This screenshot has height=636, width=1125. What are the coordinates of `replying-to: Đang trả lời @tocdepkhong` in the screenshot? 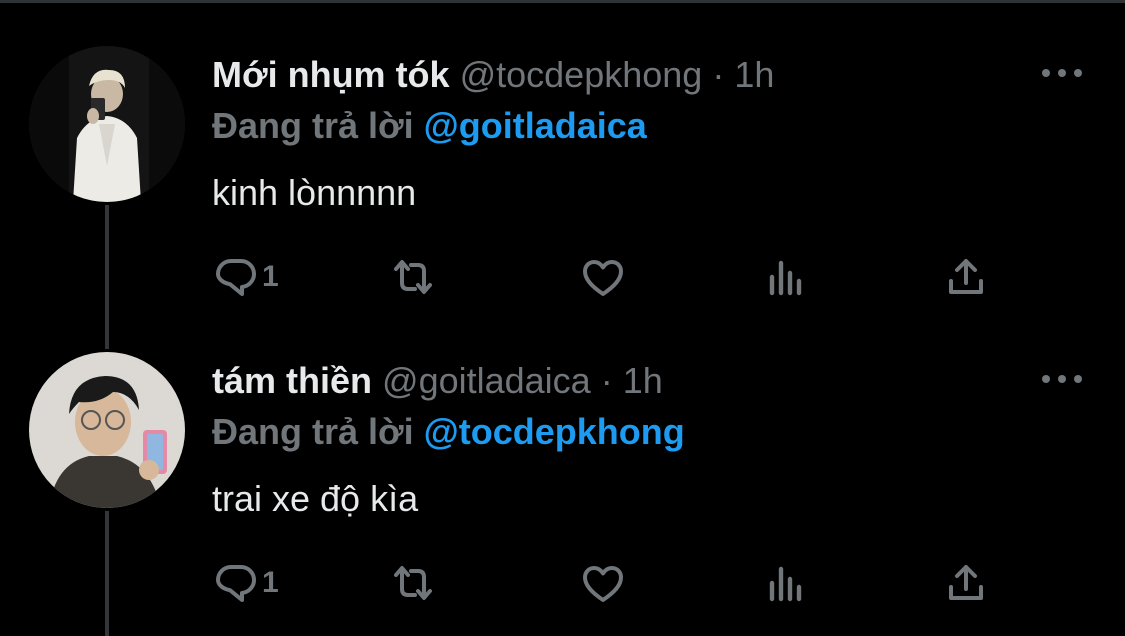 It's located at (448, 432).